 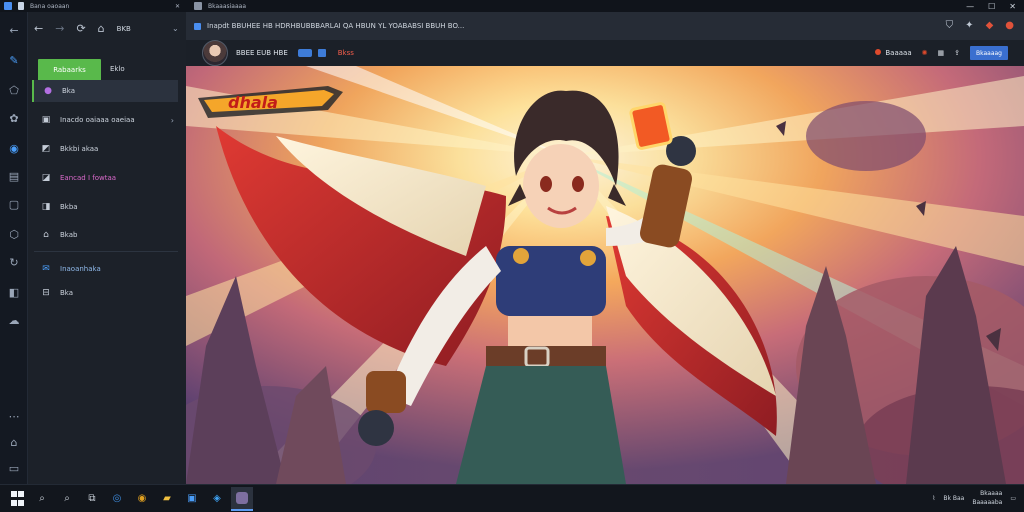 I want to click on more-icon: ⋯, so click(x=14, y=416).